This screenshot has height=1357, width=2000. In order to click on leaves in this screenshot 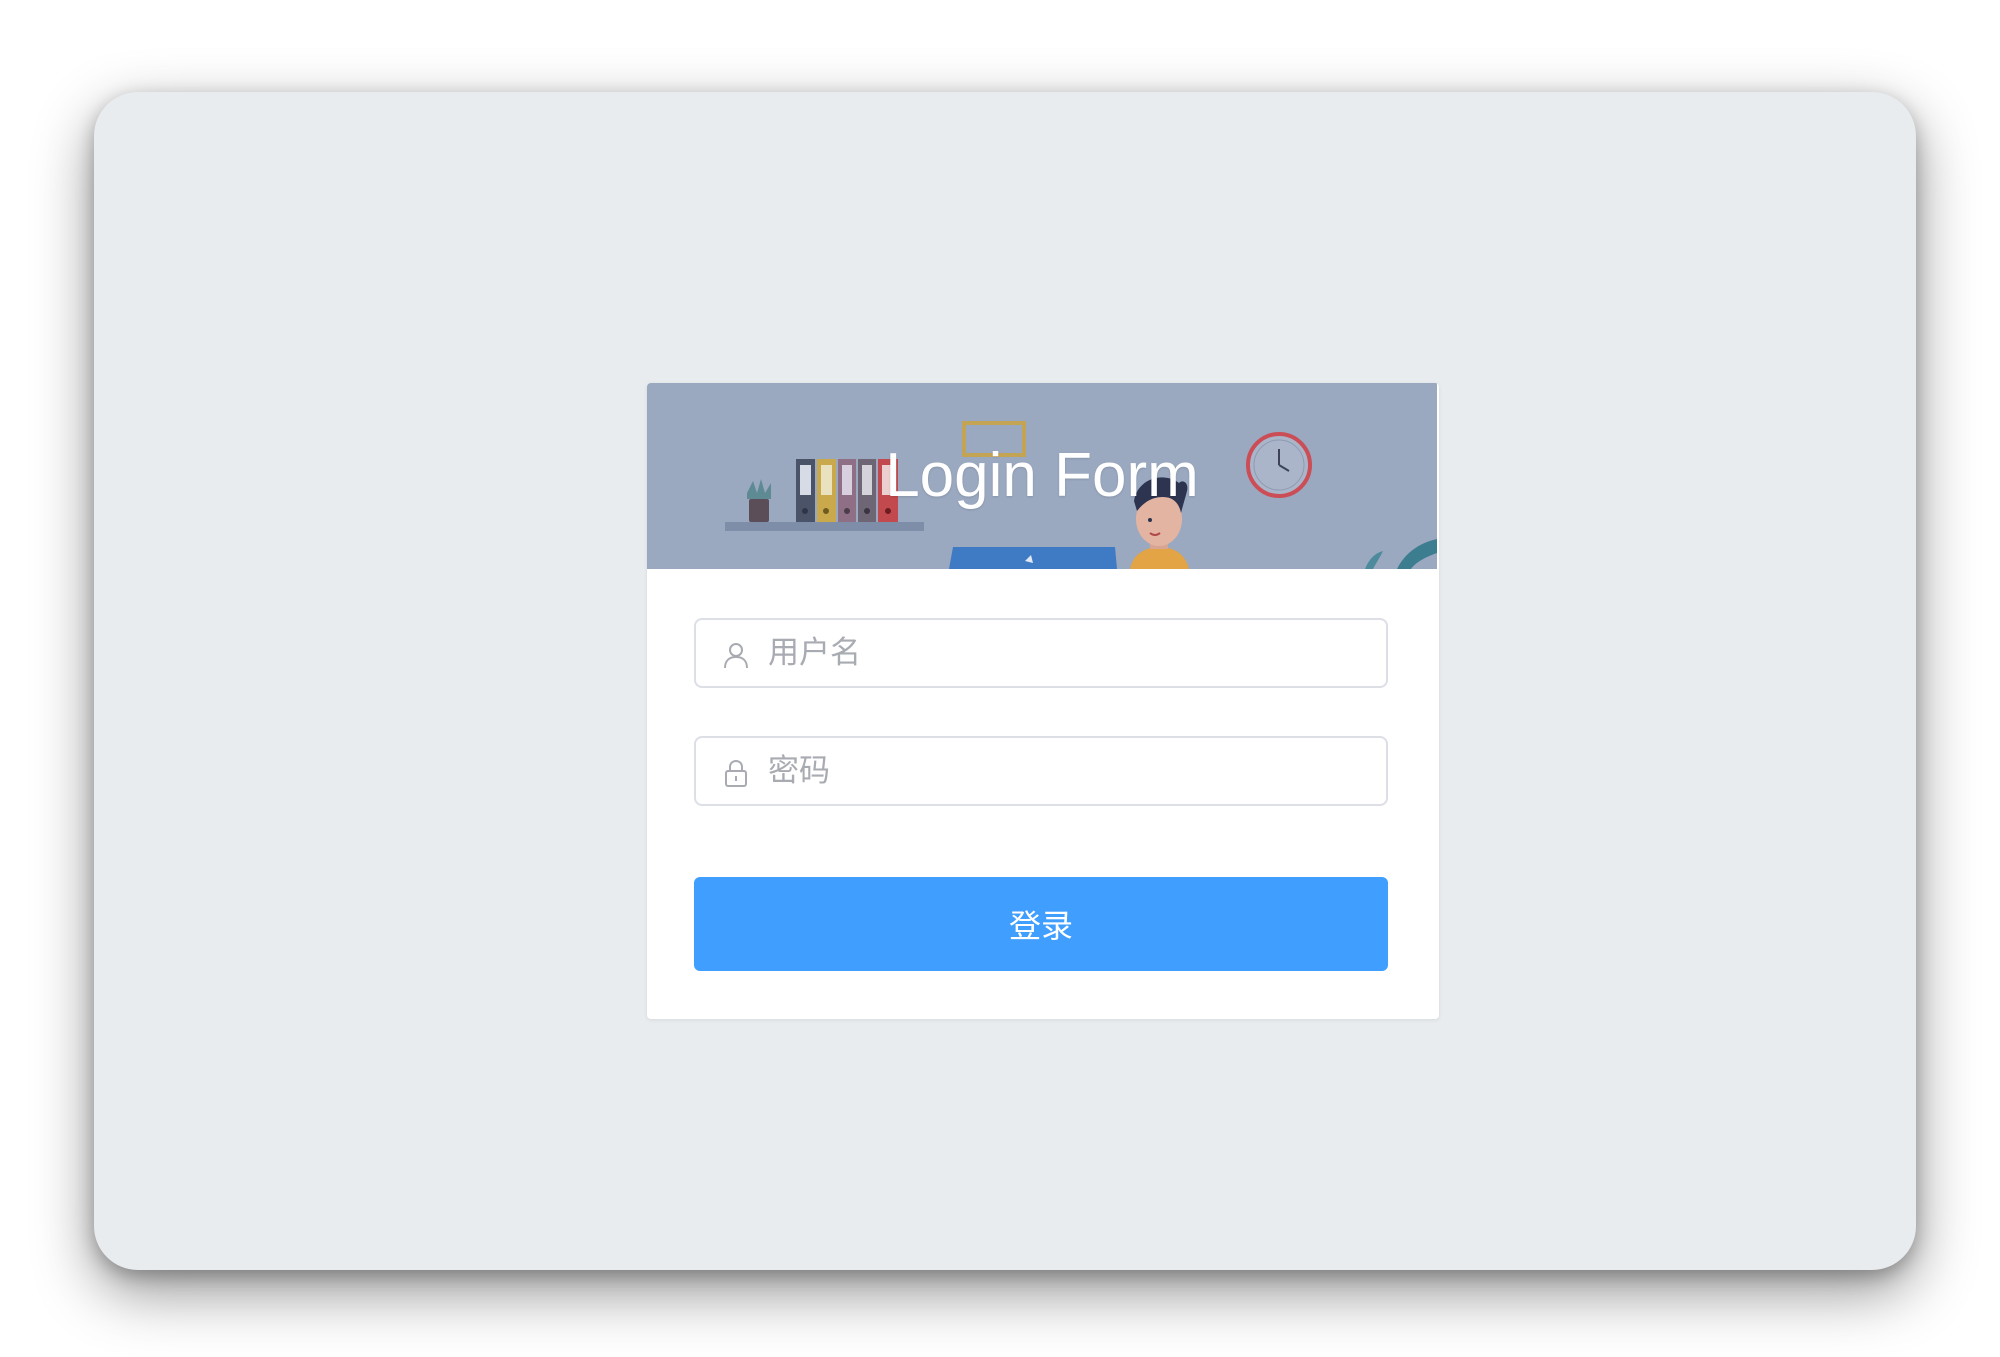, I will do `click(1401, 554)`.